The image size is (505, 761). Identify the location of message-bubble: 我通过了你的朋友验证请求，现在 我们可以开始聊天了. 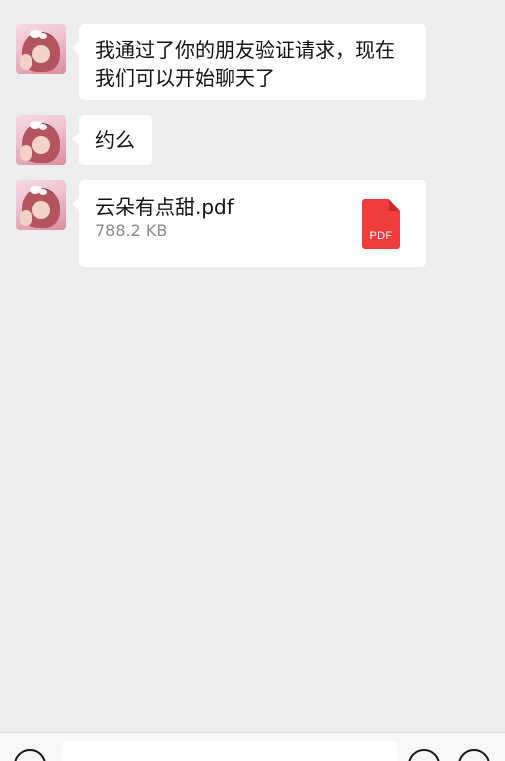
(249, 62).